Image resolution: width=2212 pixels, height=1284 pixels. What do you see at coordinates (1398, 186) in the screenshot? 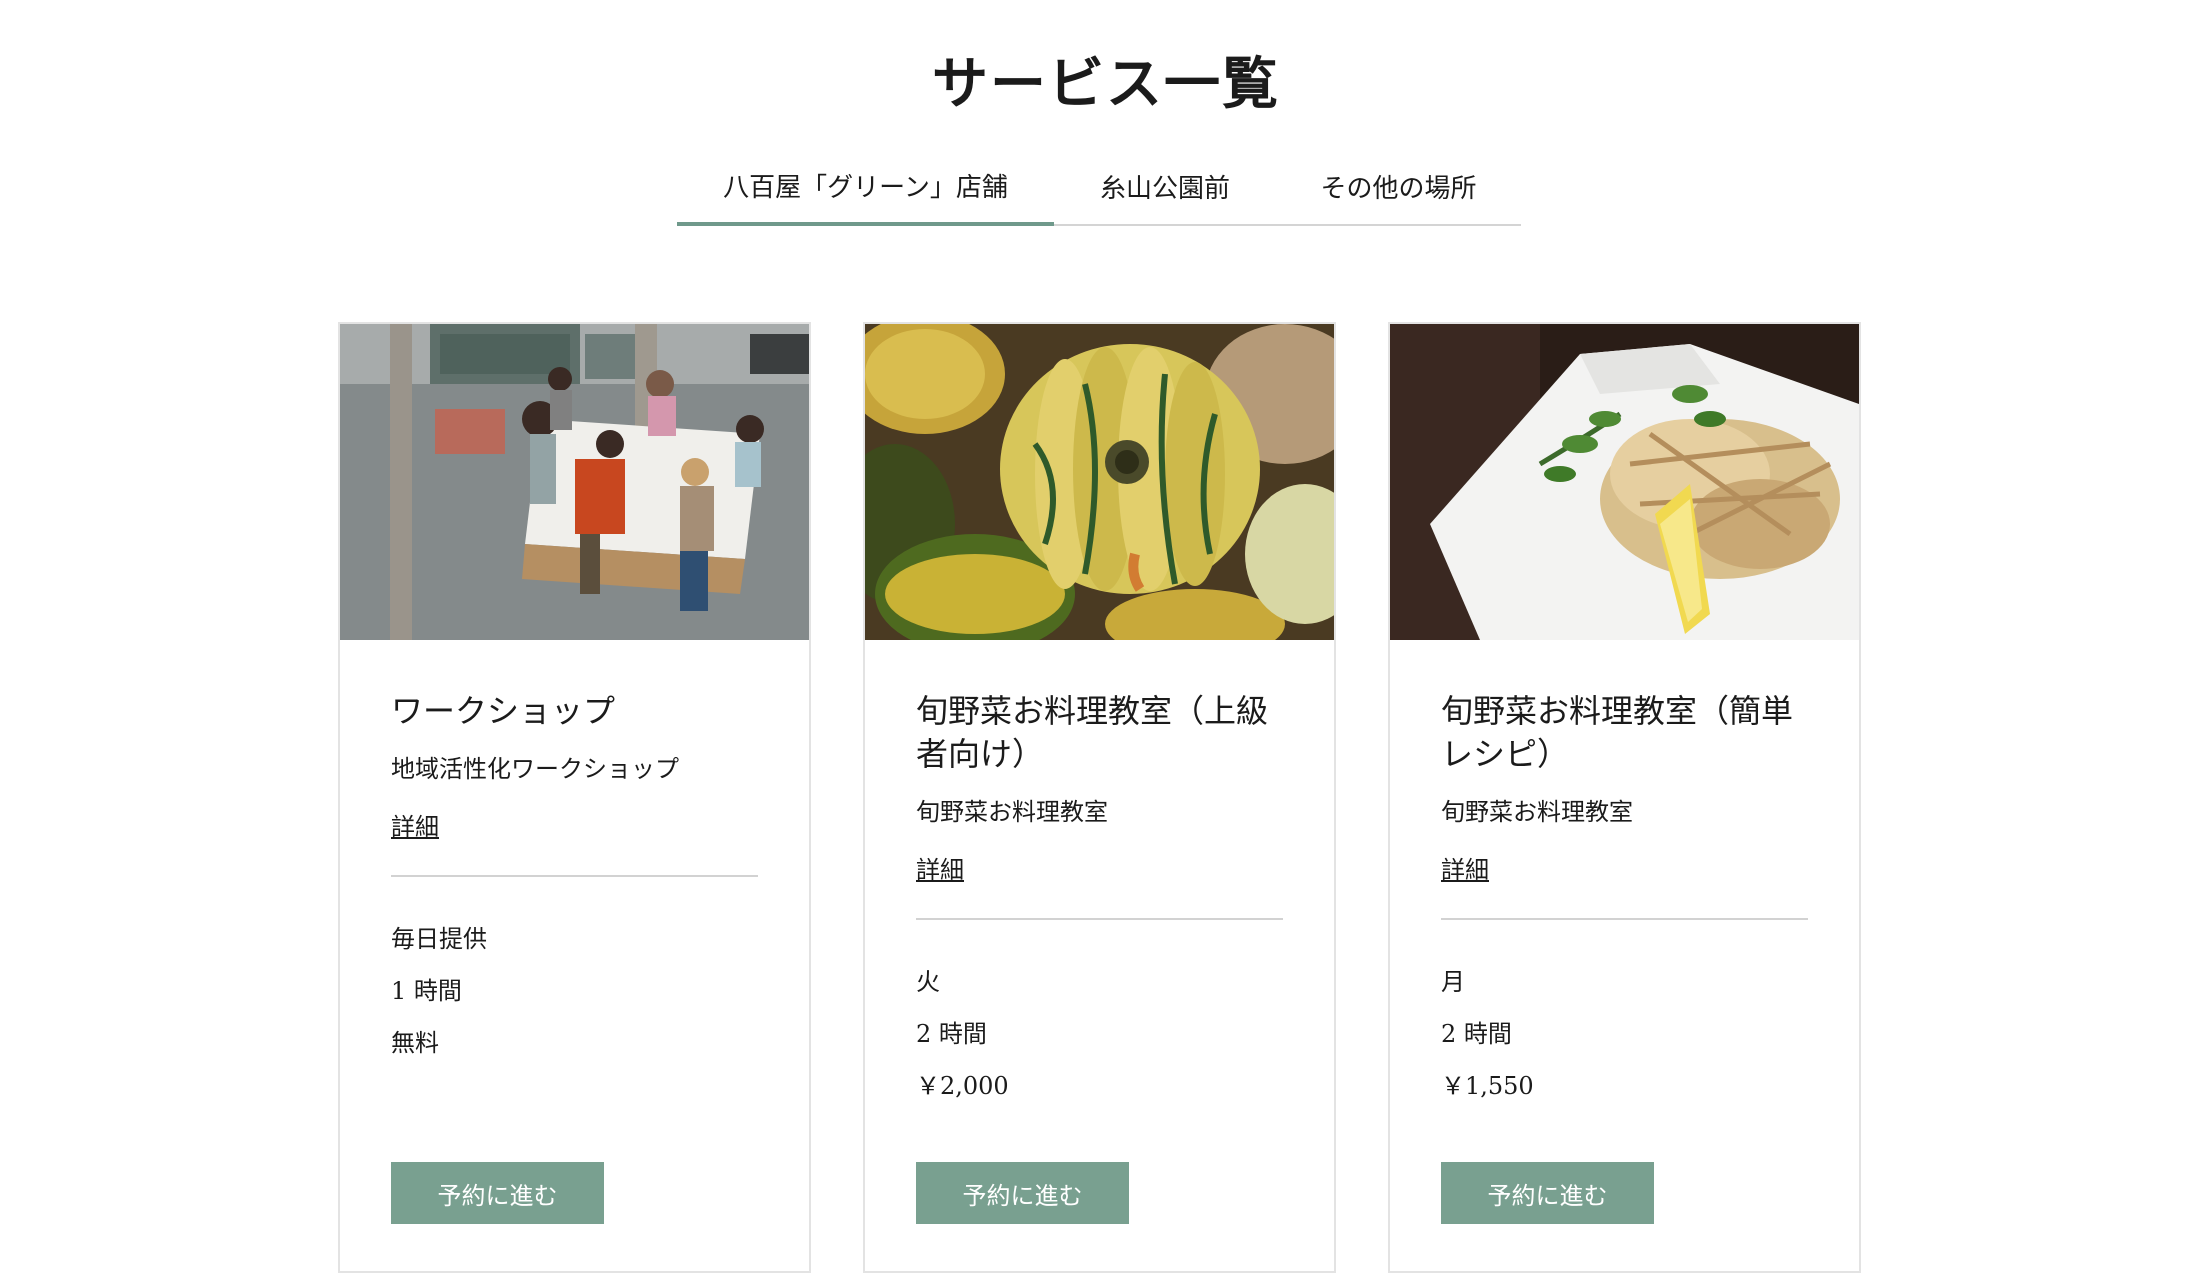
I see `tab-other-locations: その他の場所` at bounding box center [1398, 186].